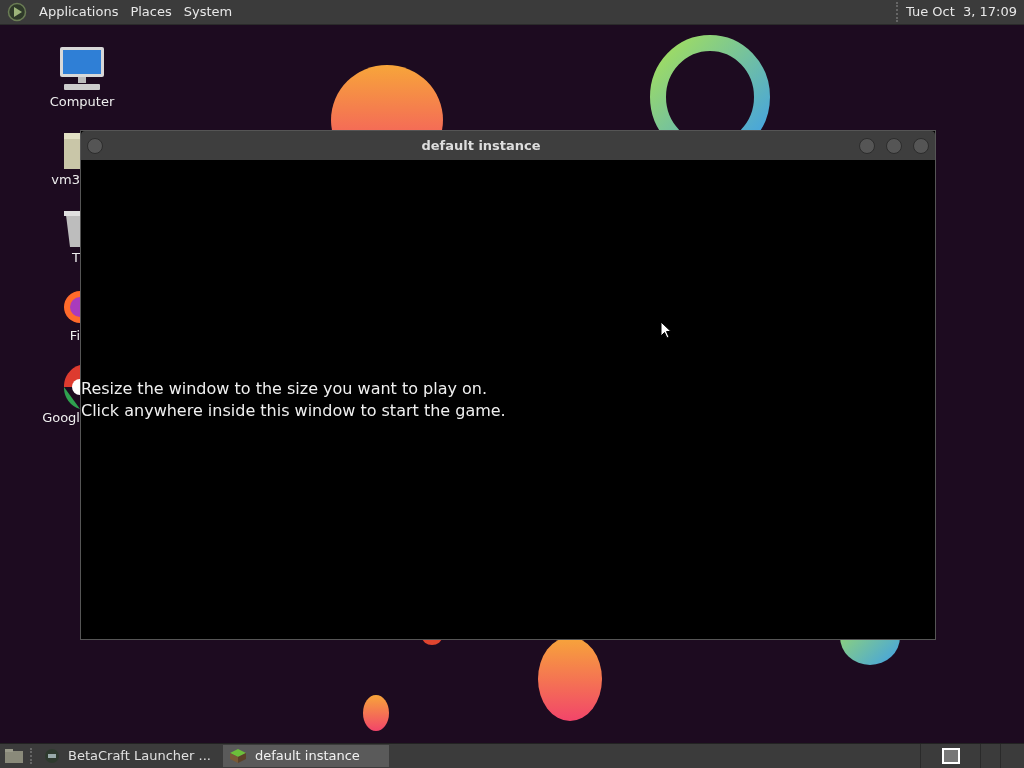  I want to click on task-button: default instance, so click(305, 756).